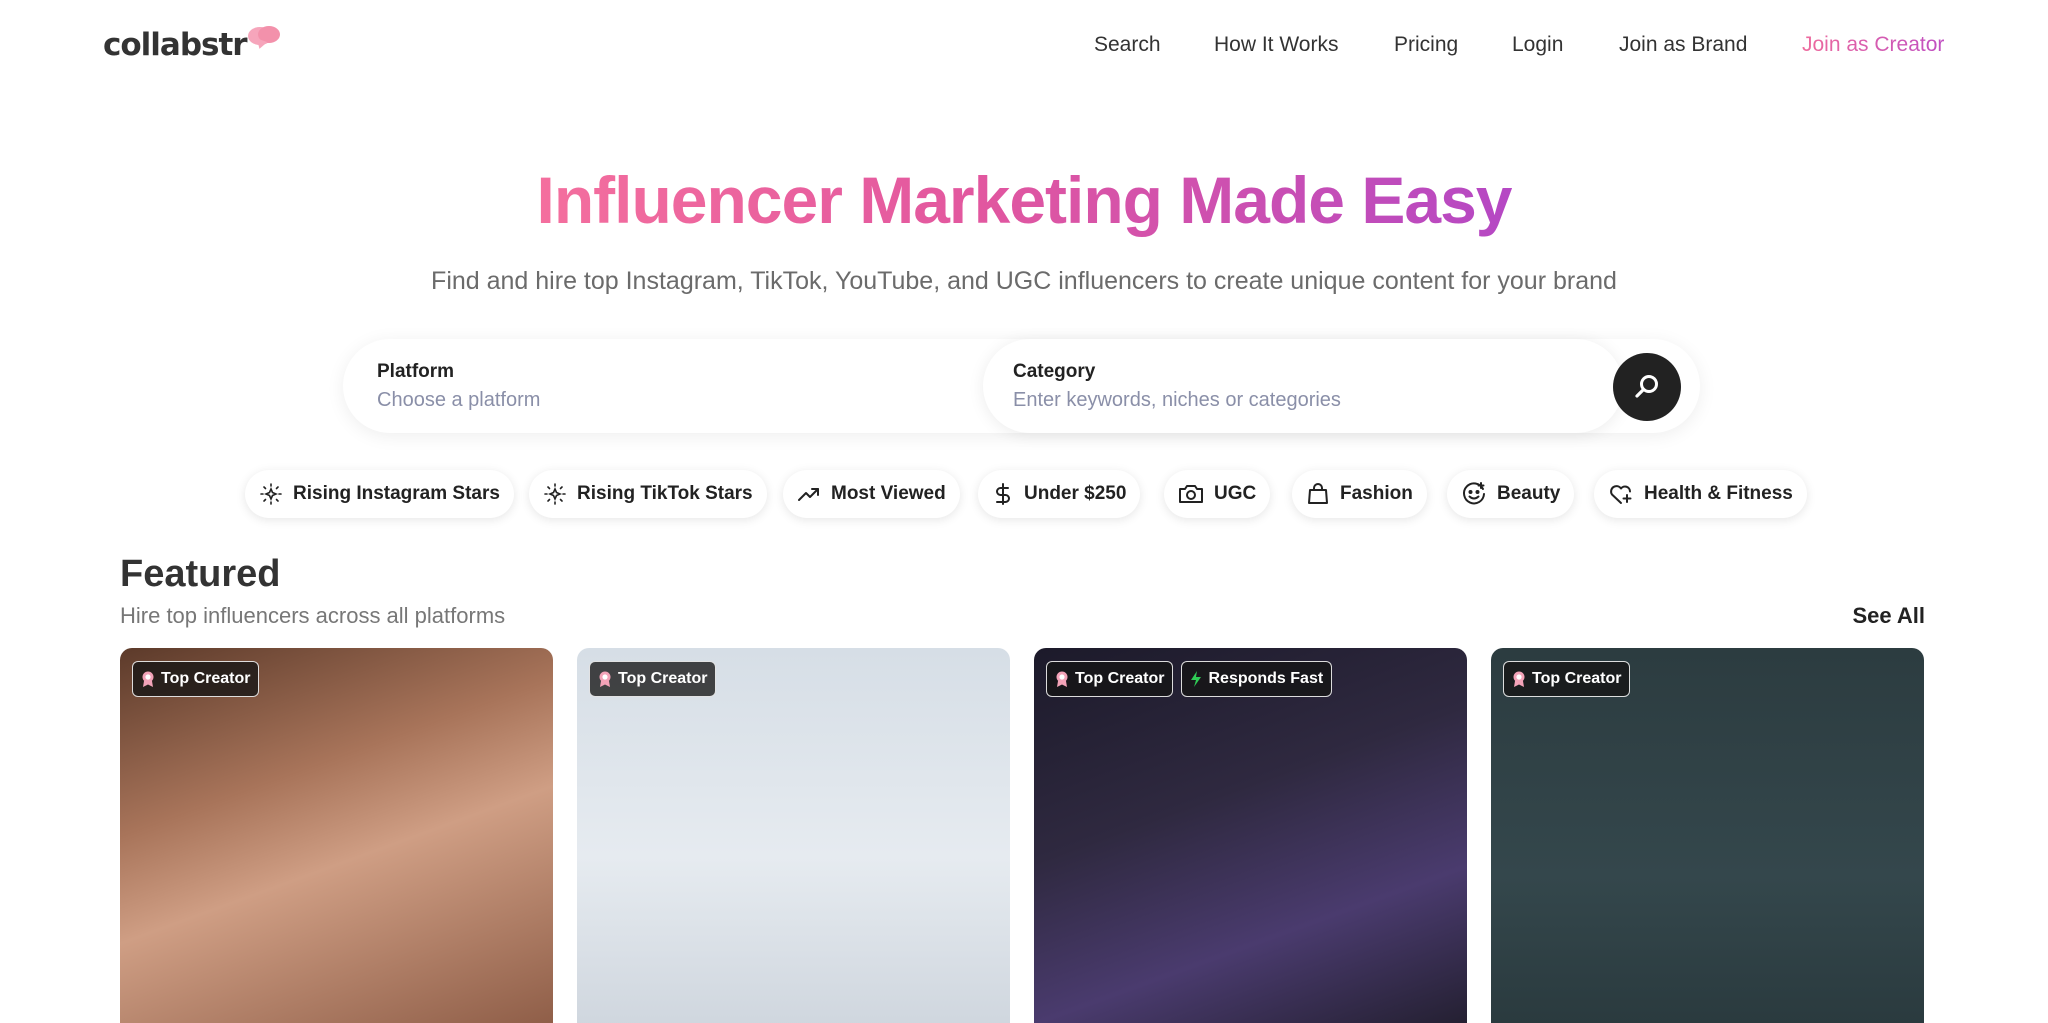 This screenshot has width=2048, height=1023. What do you see at coordinates (1235, 493) in the screenshot?
I see `chip-label: UGC` at bounding box center [1235, 493].